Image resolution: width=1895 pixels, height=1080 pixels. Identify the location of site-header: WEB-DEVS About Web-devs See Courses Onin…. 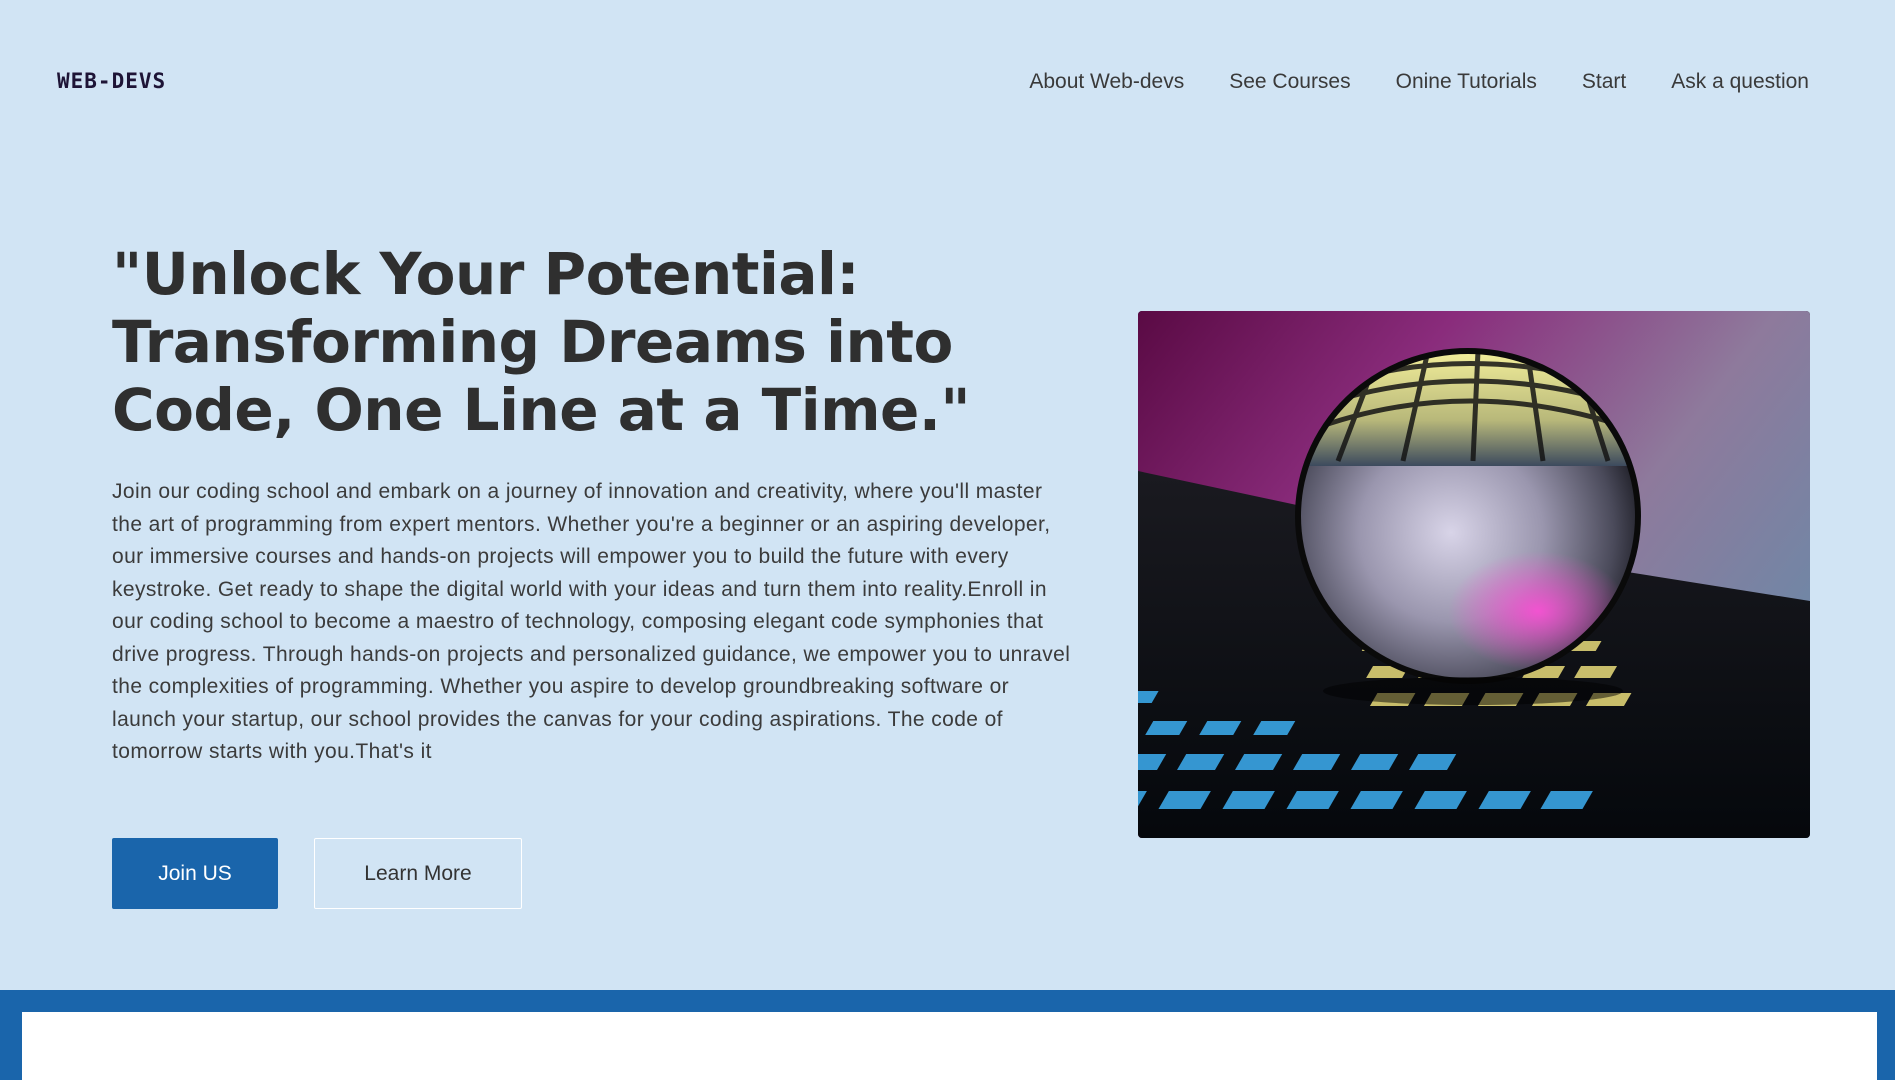
(947, 80).